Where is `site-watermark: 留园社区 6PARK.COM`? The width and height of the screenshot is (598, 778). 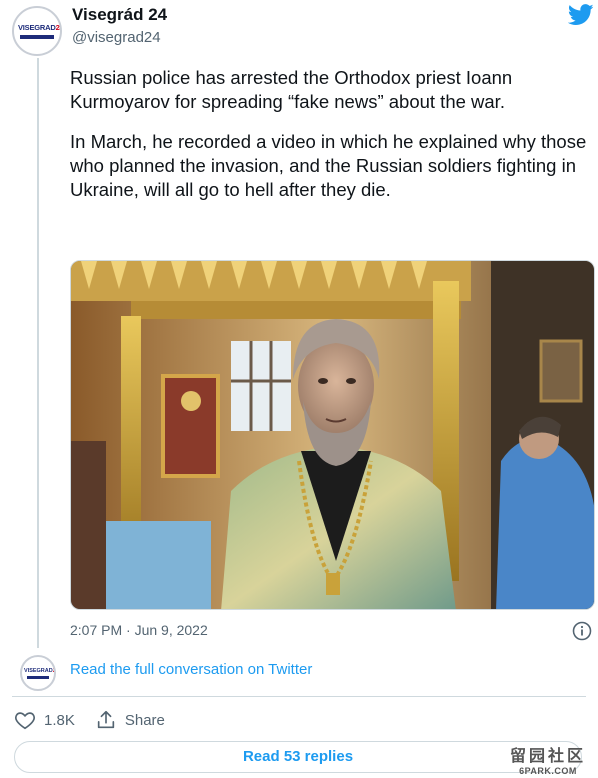
site-watermark: 留园社区 6PARK.COM is located at coordinates (548, 759).